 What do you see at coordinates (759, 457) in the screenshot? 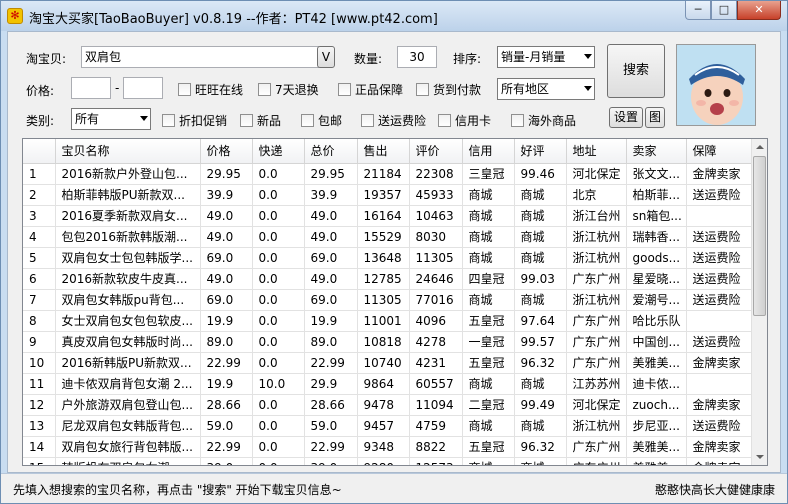
I see `scroll-down-icon` at bounding box center [759, 457].